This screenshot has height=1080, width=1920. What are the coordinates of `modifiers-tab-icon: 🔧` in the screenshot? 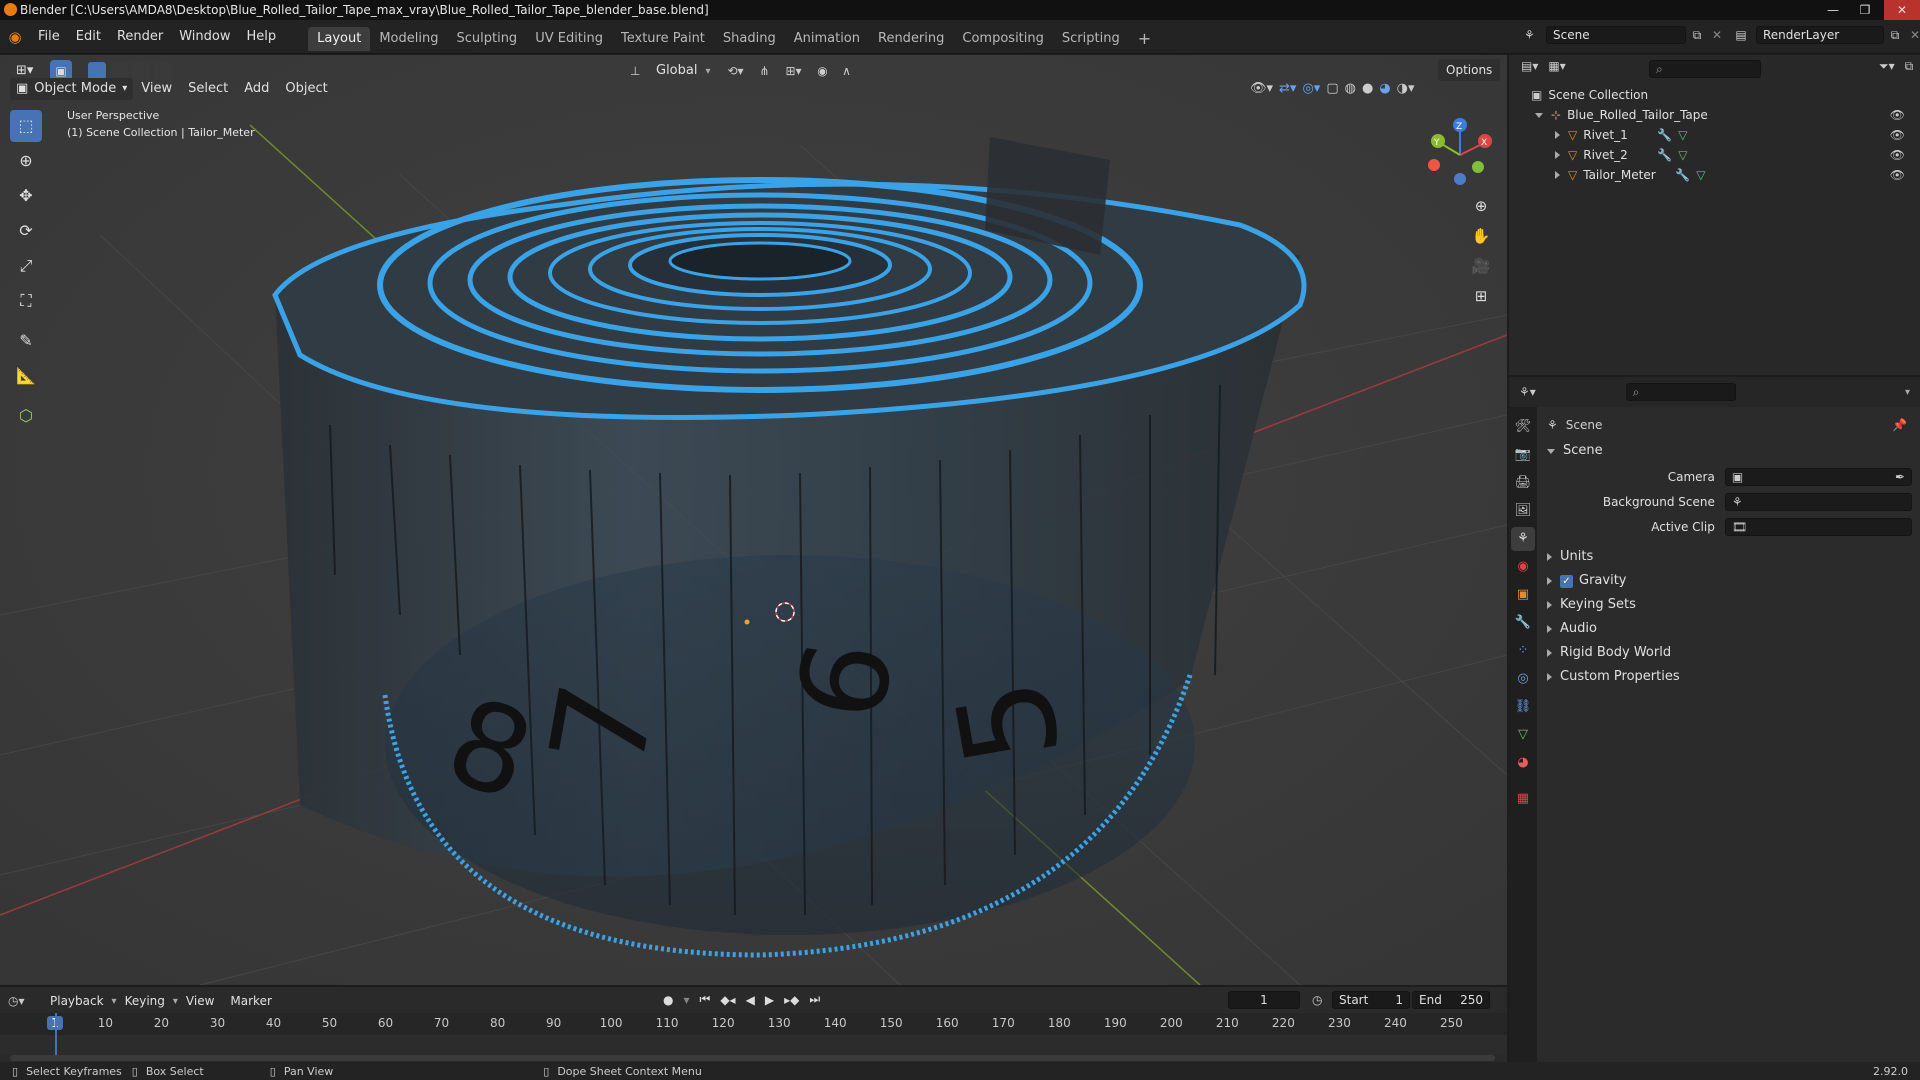 It's located at (1523, 623).